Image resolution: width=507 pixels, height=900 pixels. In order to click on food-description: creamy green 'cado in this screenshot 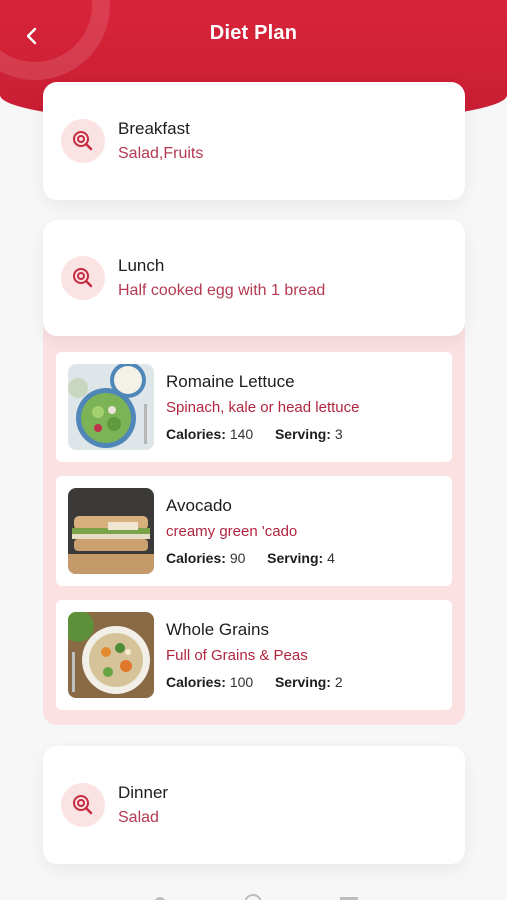, I will do `click(232, 531)`.